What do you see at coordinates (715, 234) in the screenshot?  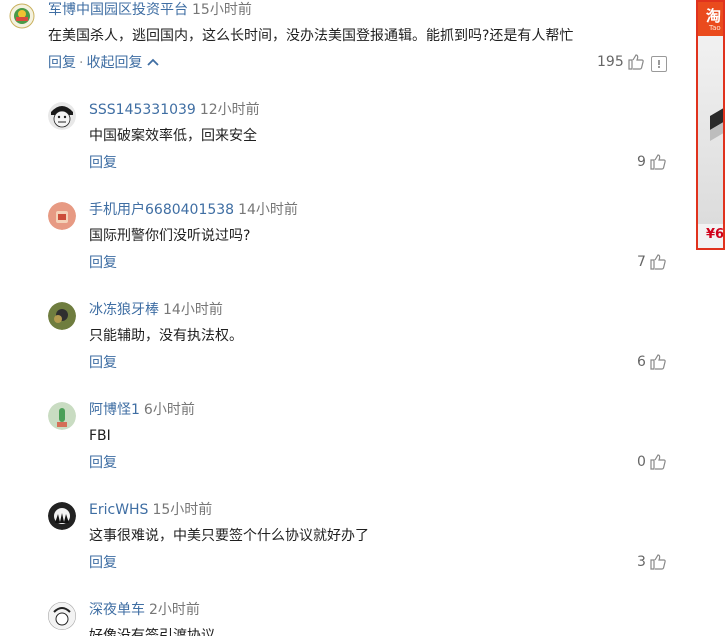 I see `ad-price: ¥6` at bounding box center [715, 234].